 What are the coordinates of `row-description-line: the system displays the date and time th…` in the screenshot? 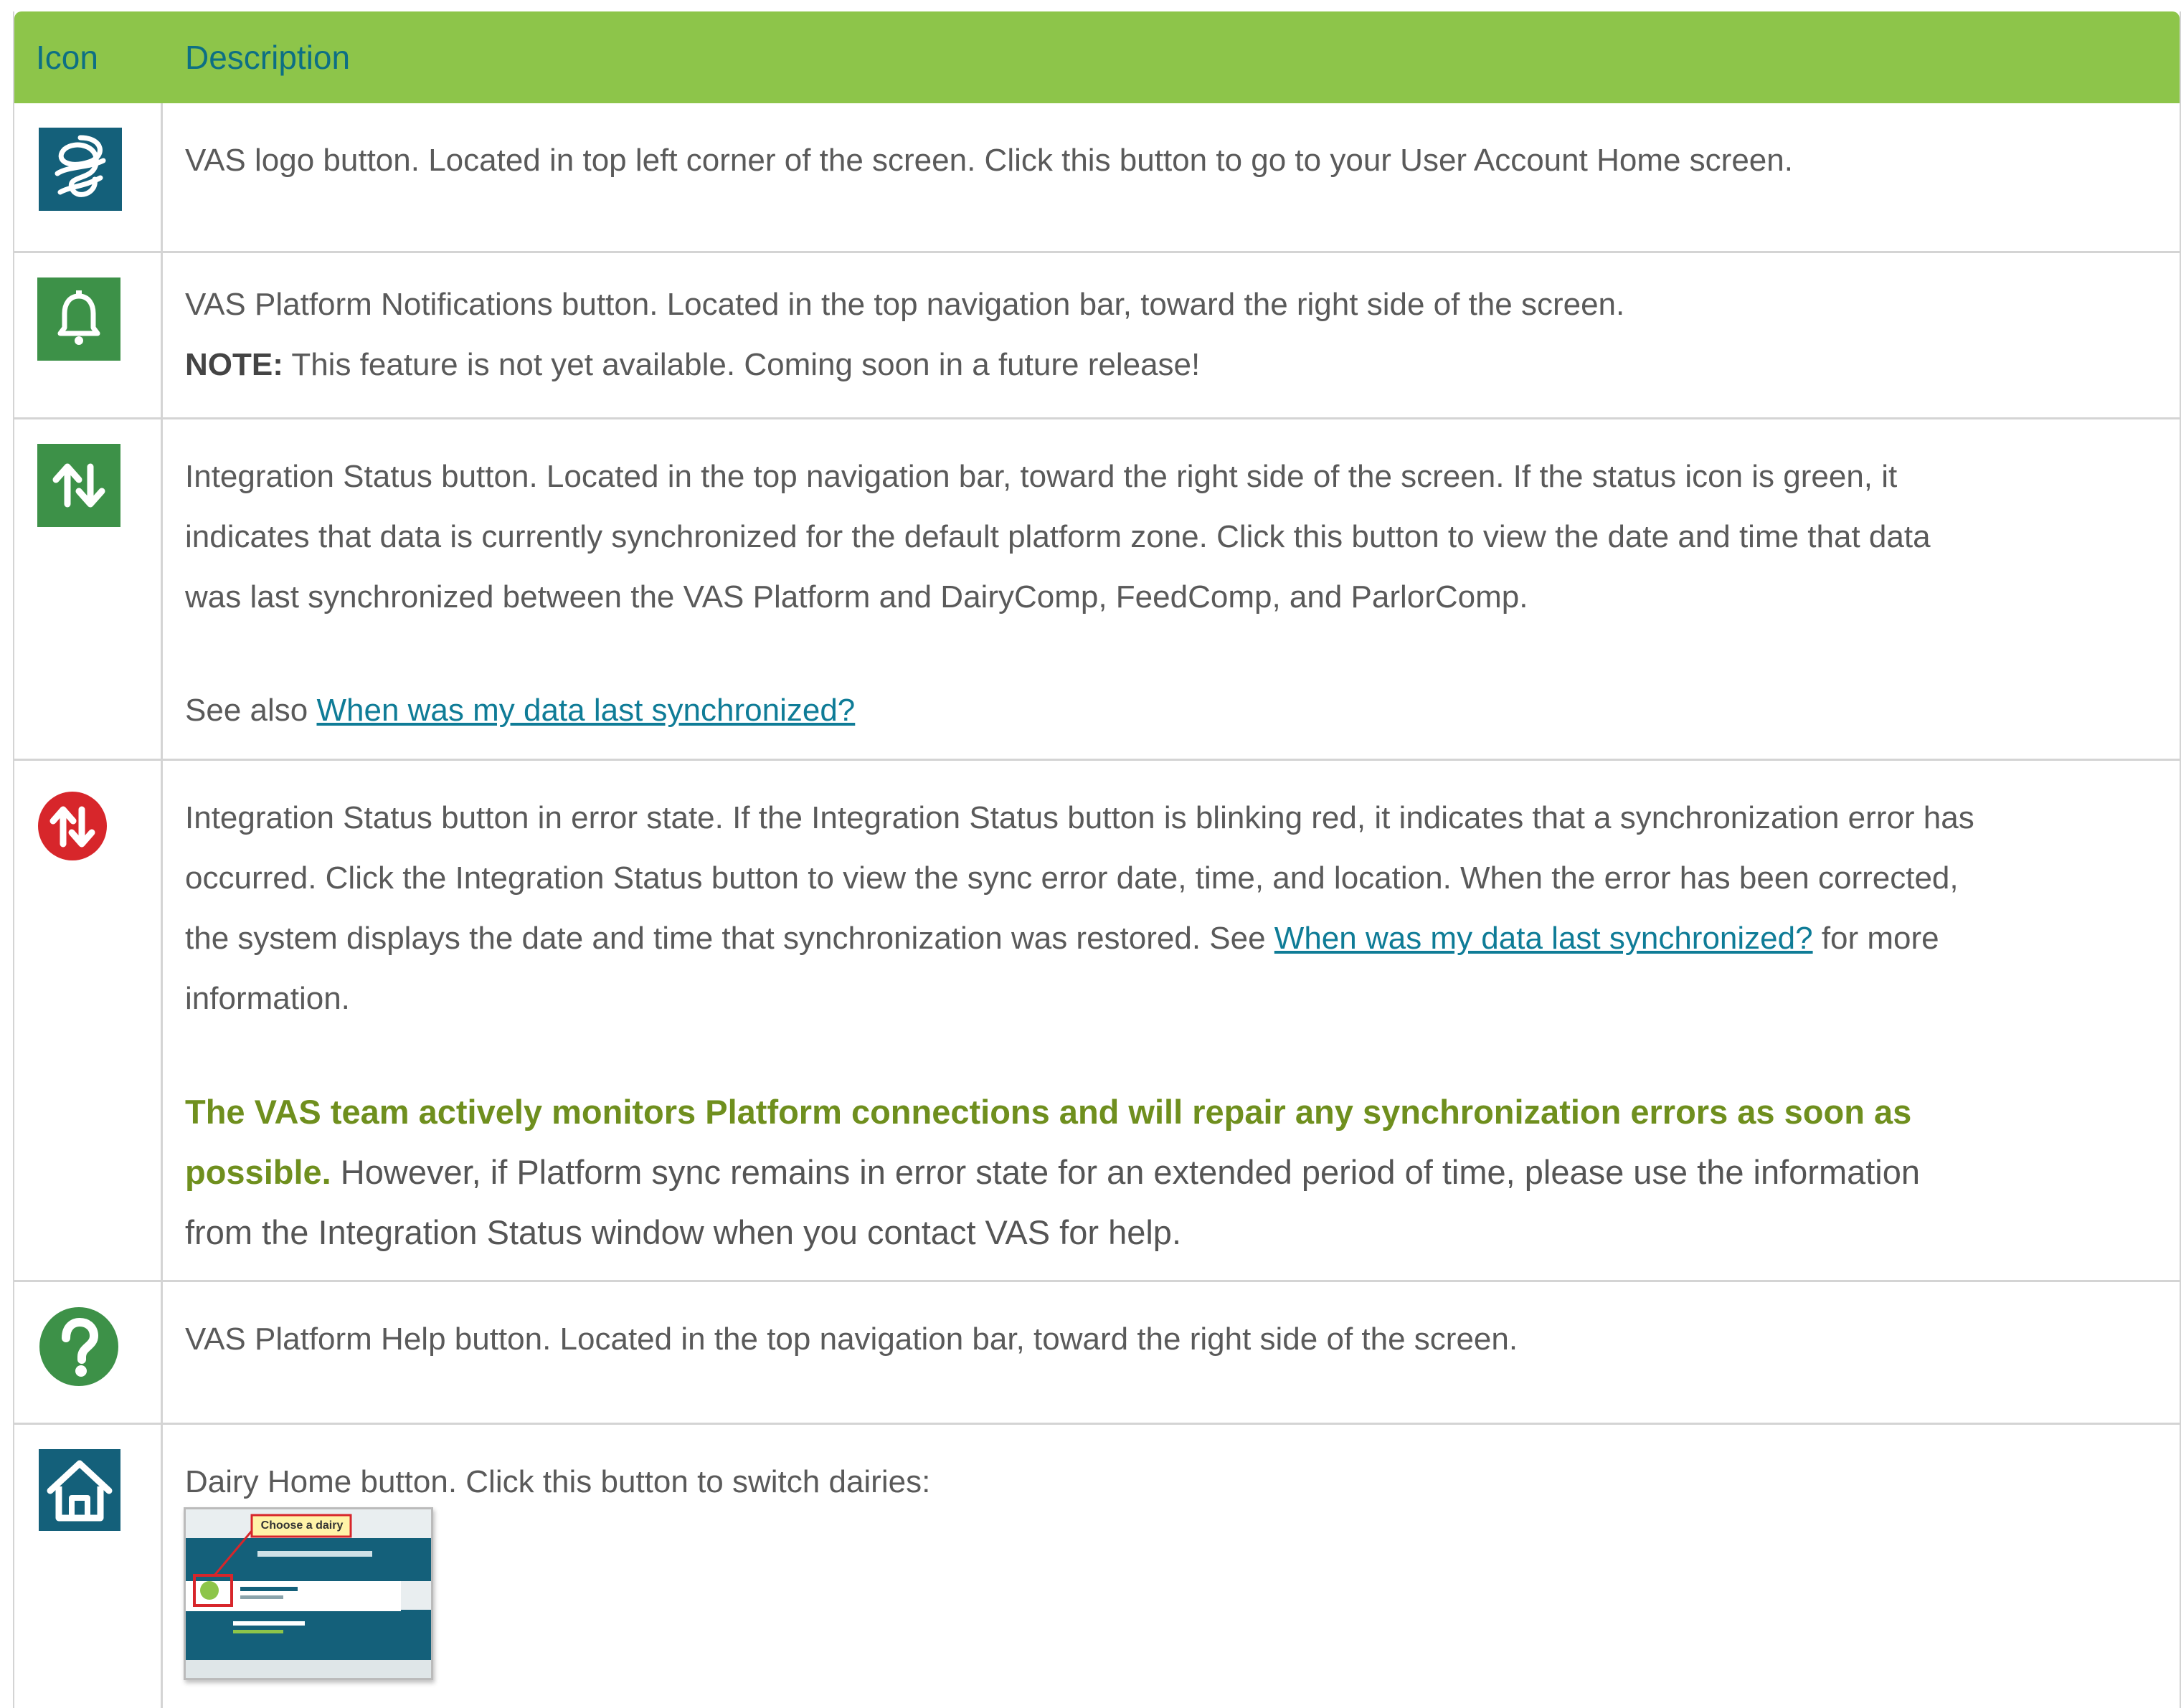 It's located at (1164, 939).